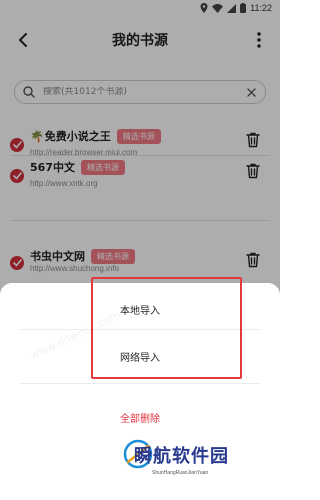  What do you see at coordinates (140, 383) in the screenshot?
I see `divider` at bounding box center [140, 383].